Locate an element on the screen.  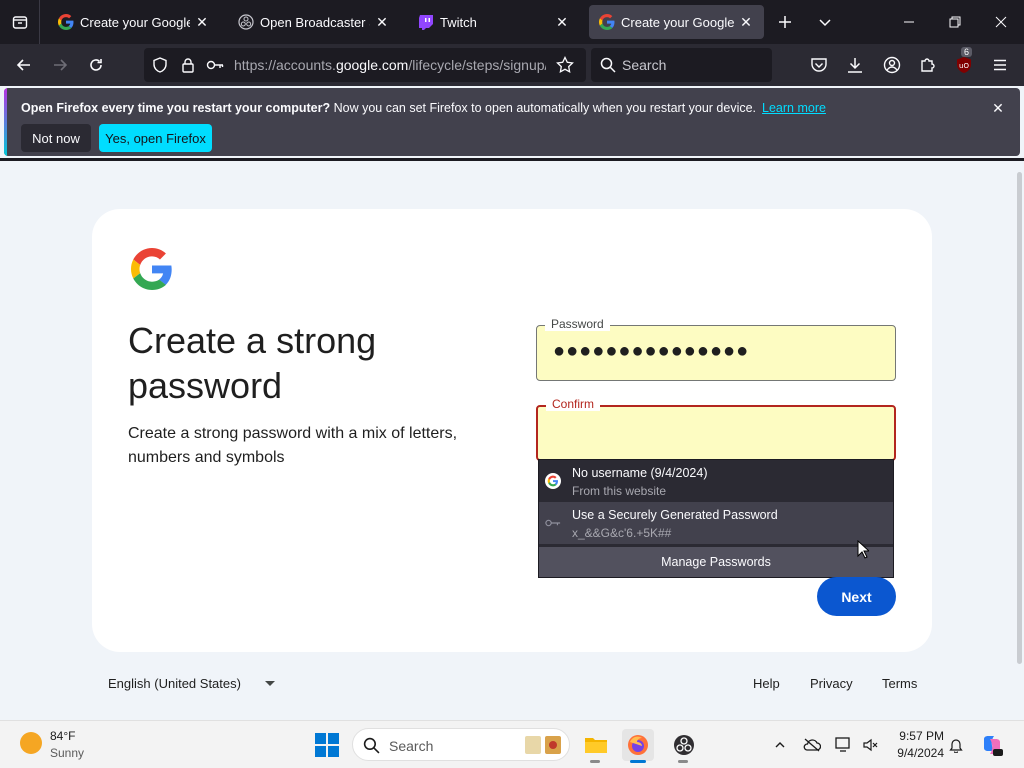
search-bar: Search is located at coordinates (681, 65).